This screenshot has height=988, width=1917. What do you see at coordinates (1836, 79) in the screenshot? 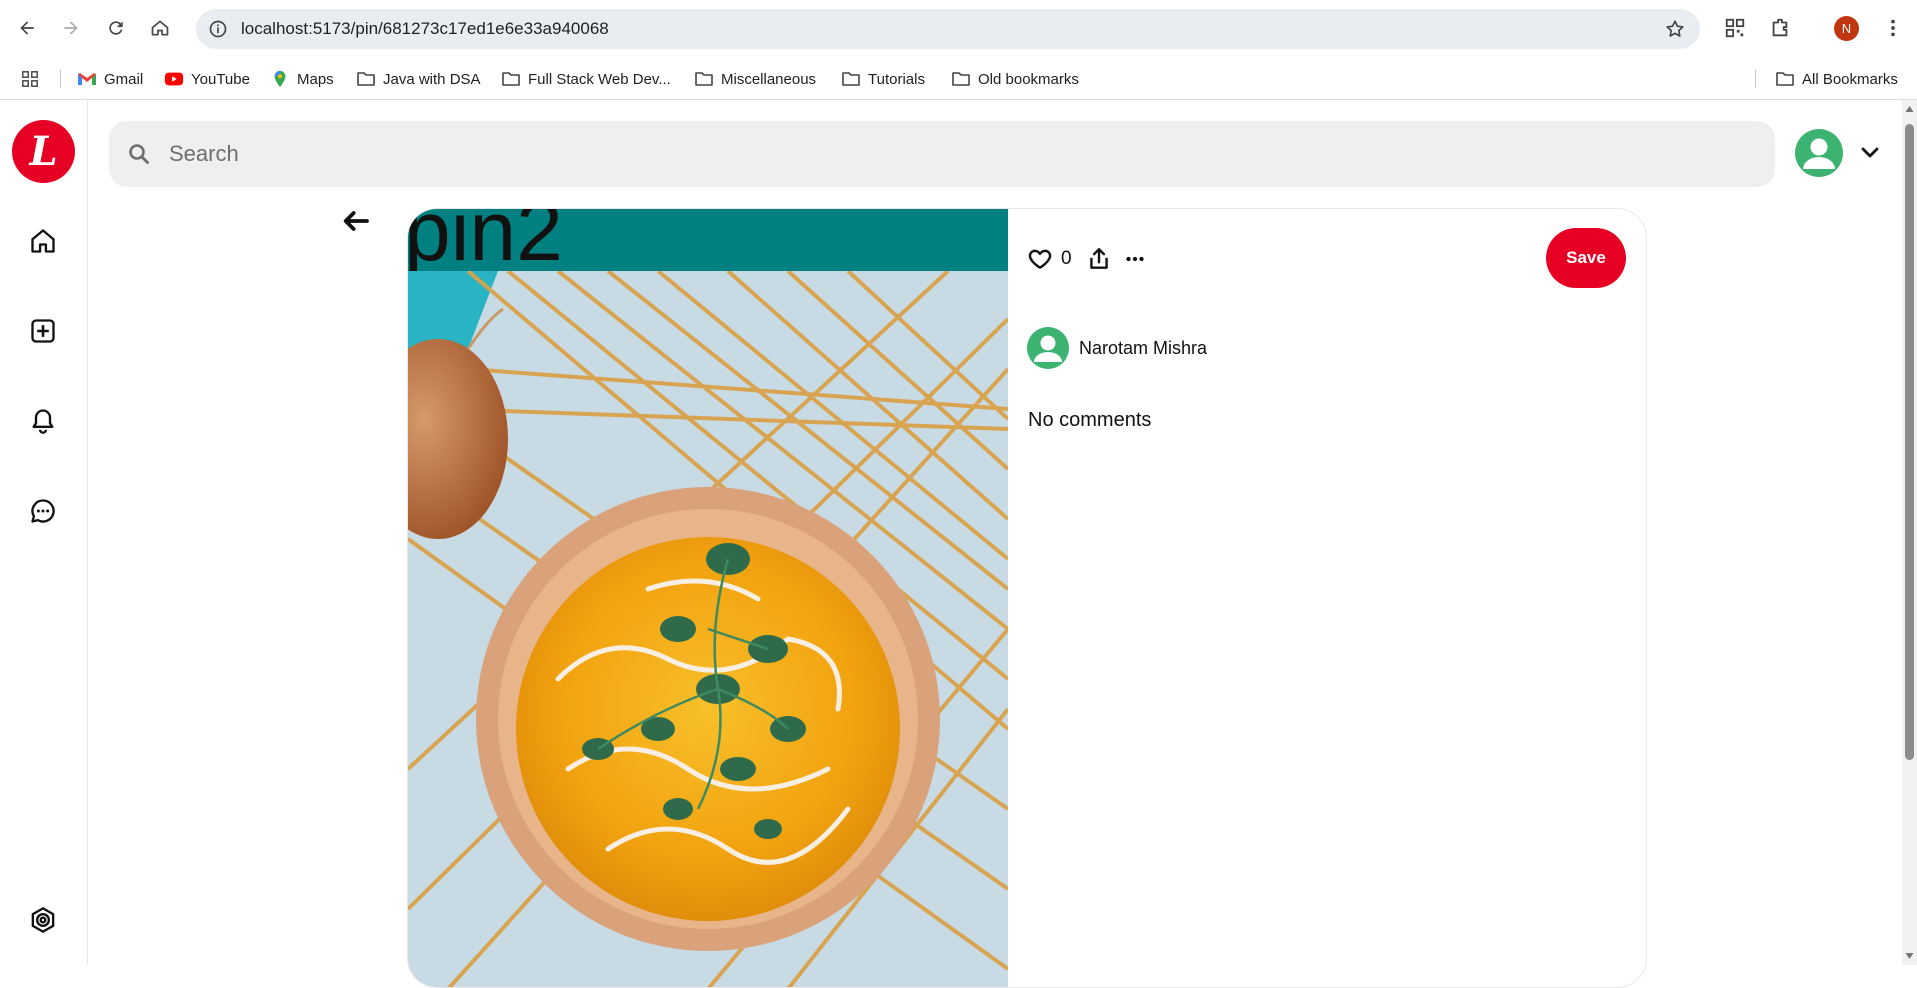
I see `all-bookmarks-button: All Bookmarks` at bounding box center [1836, 79].